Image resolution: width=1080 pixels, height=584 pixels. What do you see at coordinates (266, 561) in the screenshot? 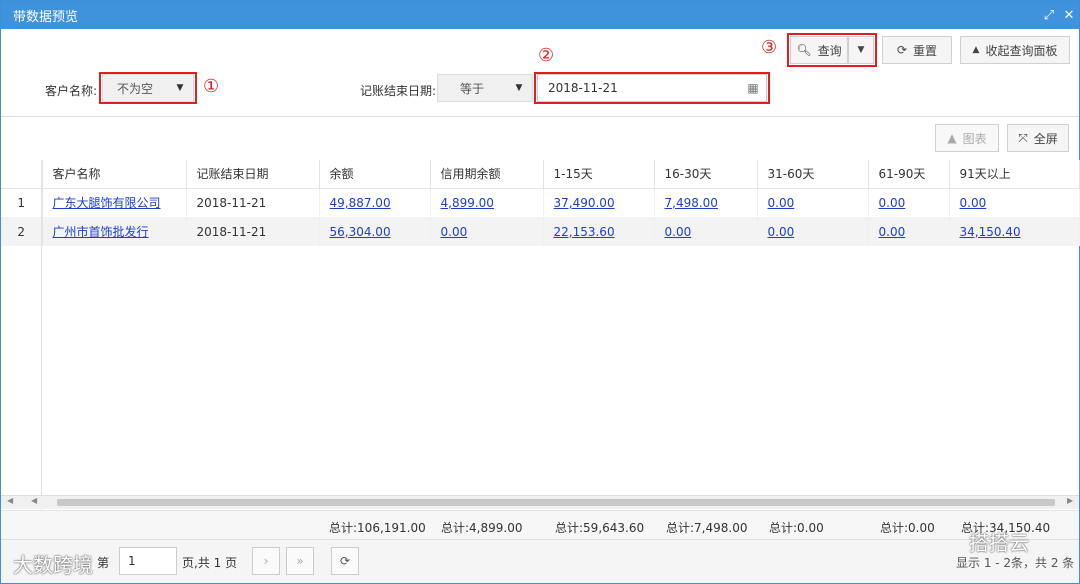
I see `next-page-button: ›` at bounding box center [266, 561].